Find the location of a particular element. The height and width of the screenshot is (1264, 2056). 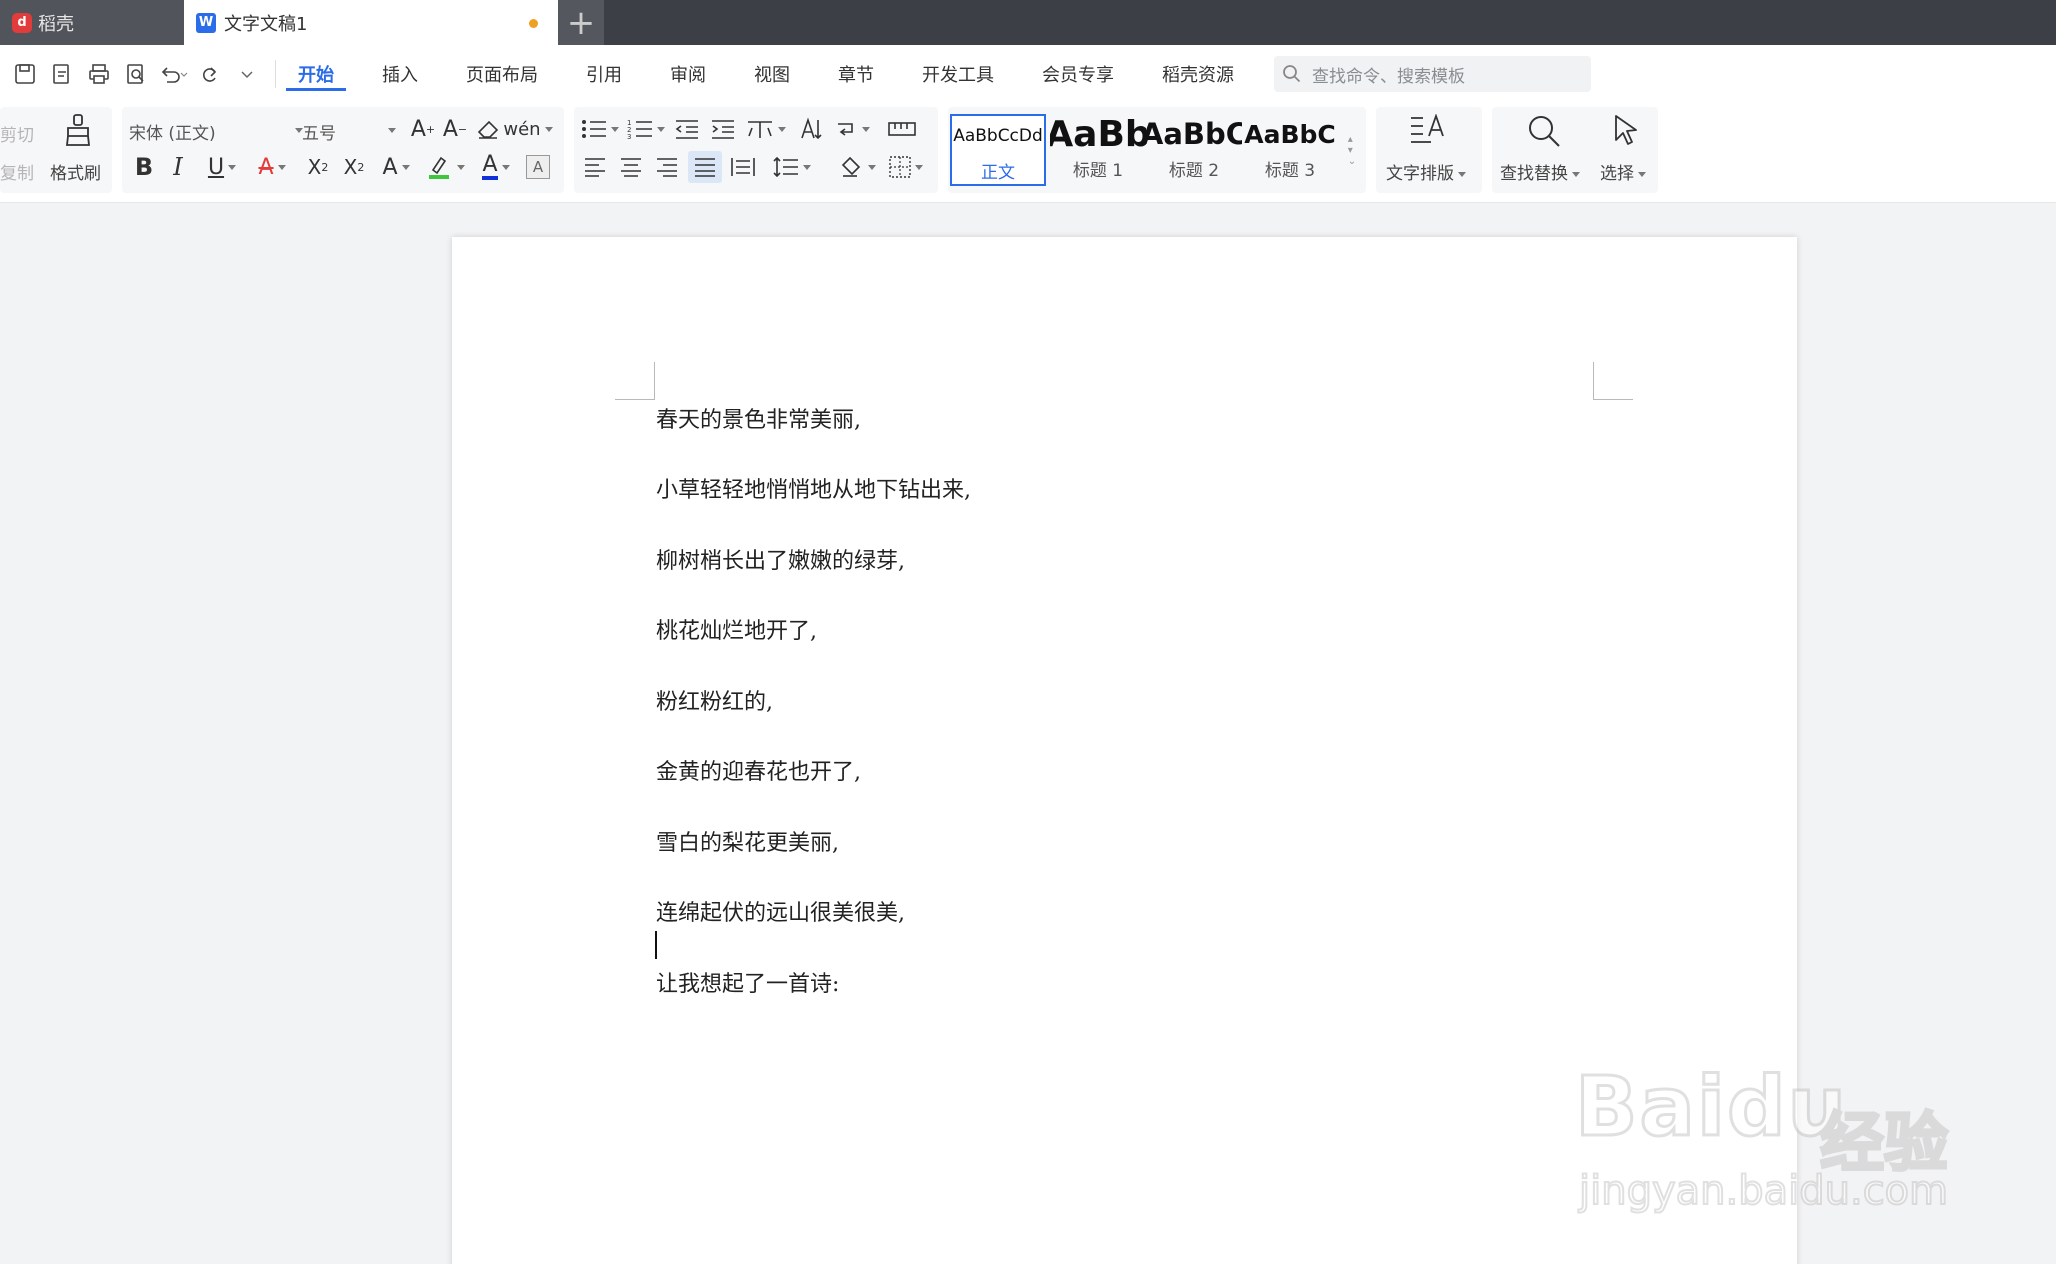

menu-view: 视图 is located at coordinates (772, 74).